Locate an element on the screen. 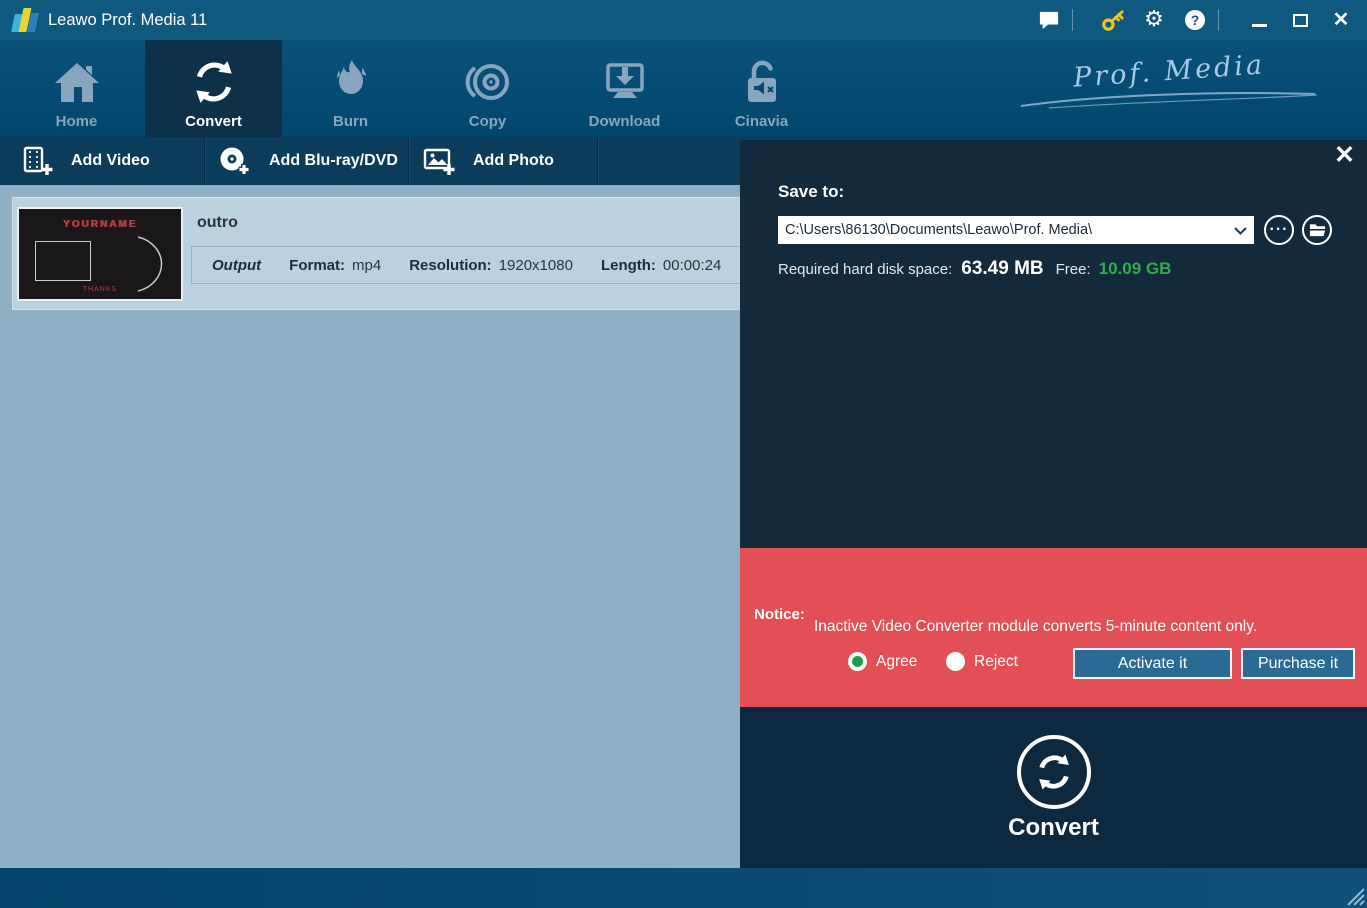 This screenshot has width=1367, height=908. tab-home: Home is located at coordinates (76, 88).